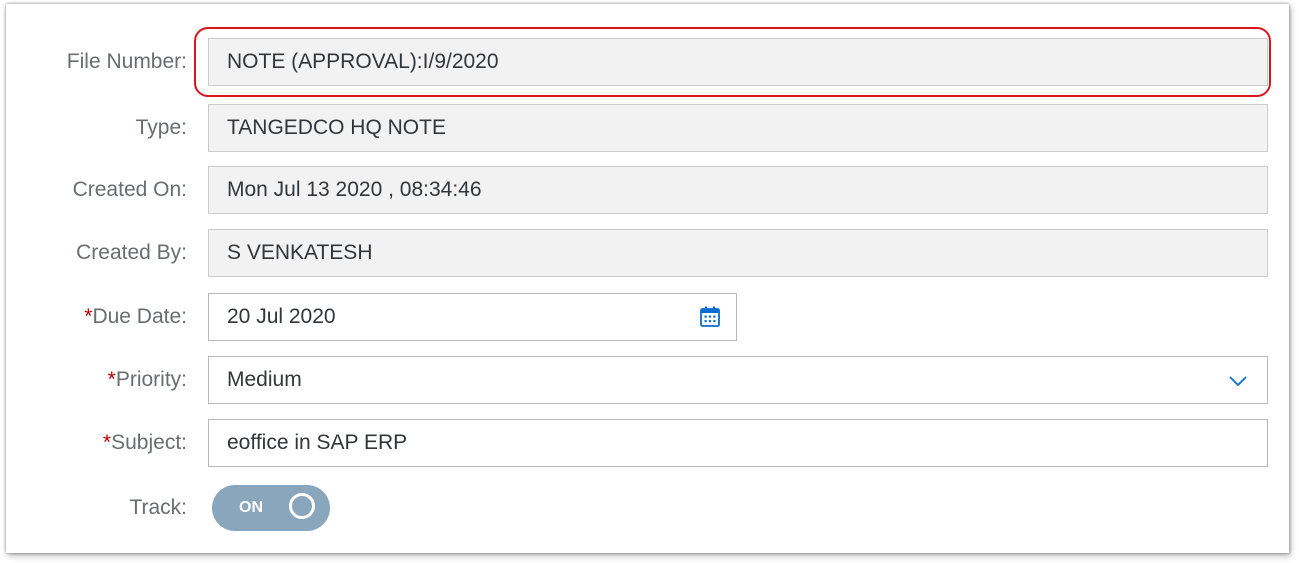 Image resolution: width=1299 pixels, height=563 pixels. Describe the element at coordinates (302, 506) in the screenshot. I see `toggle-knob` at that location.